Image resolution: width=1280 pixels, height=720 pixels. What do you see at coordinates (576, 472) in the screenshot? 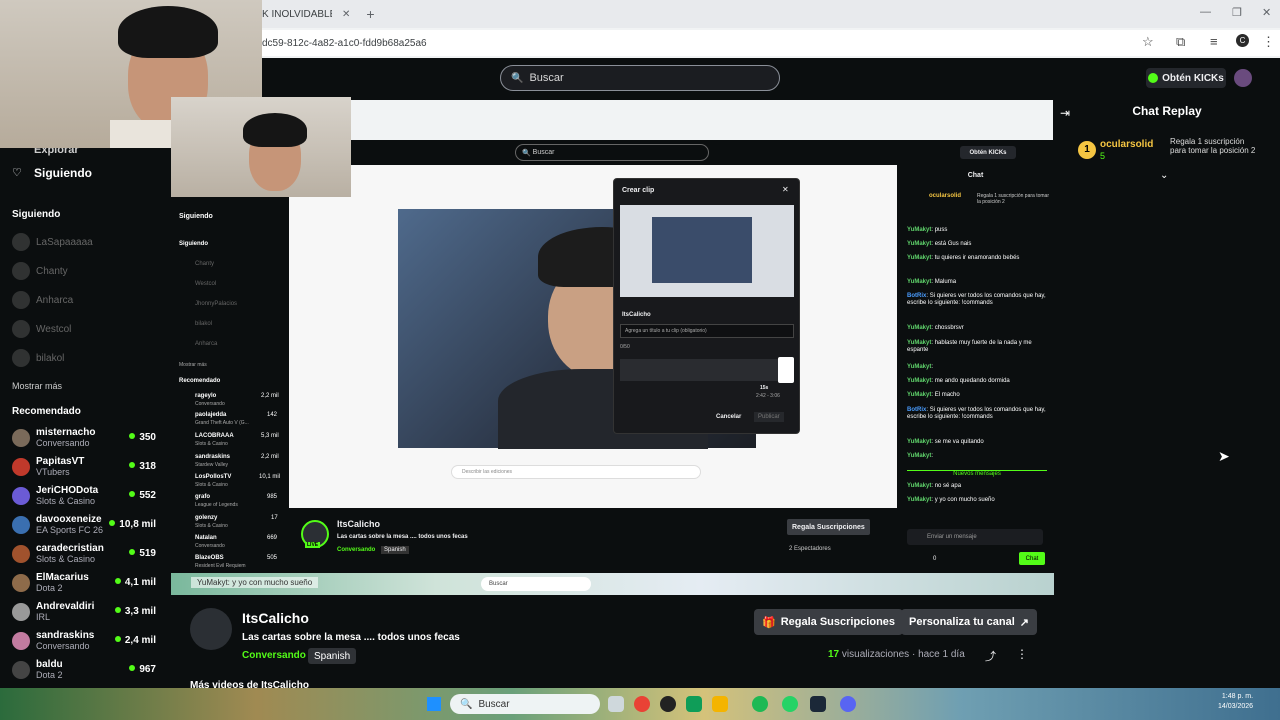
I see `describe-input: Describir las ediciones` at bounding box center [576, 472].